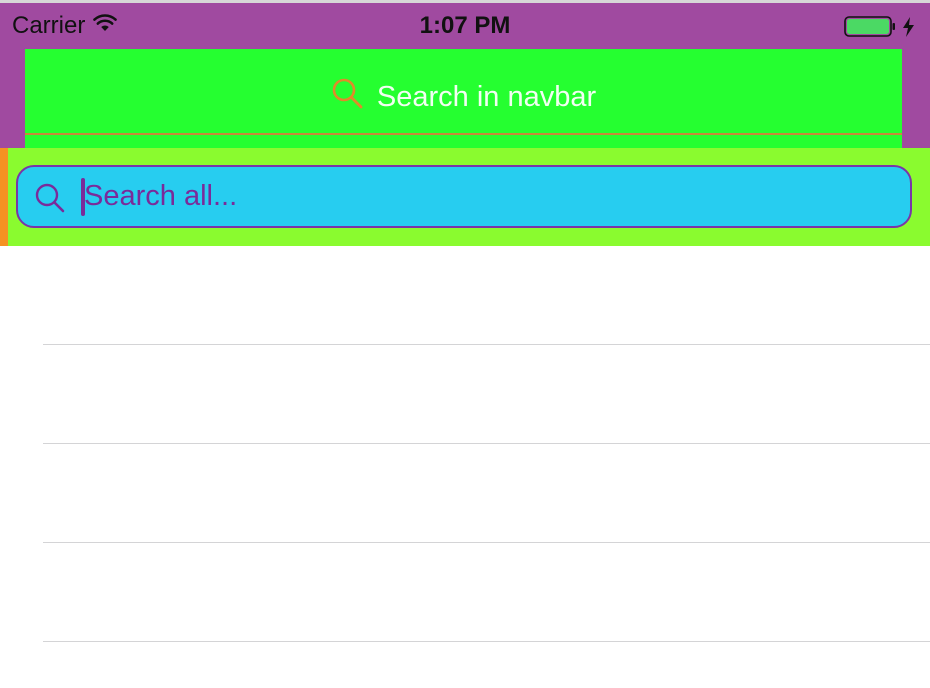  I want to click on charging-bolt-icon, so click(908, 27).